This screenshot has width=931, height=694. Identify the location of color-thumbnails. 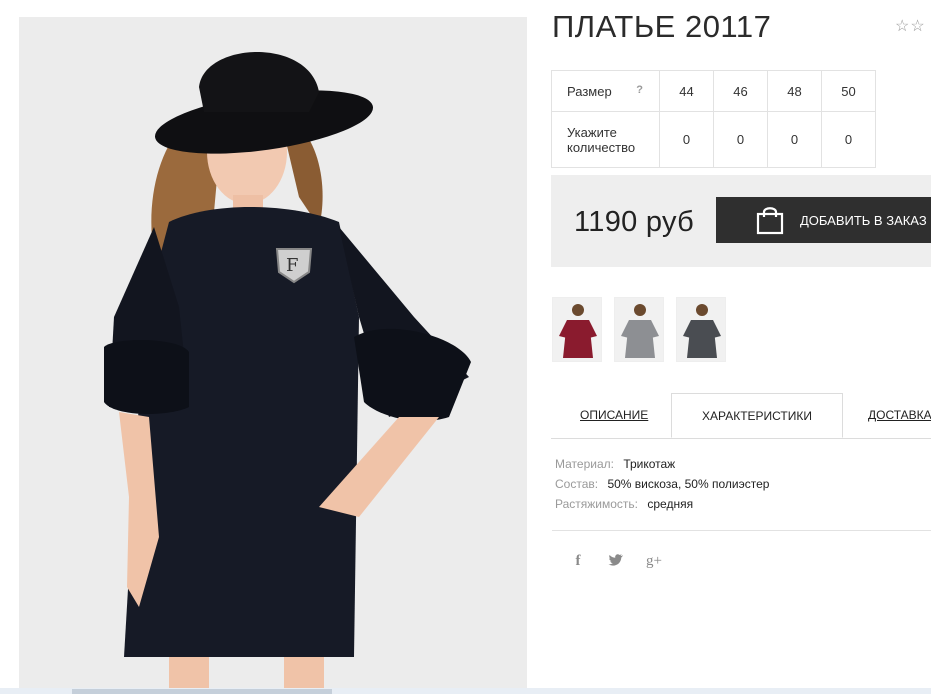
(639, 329).